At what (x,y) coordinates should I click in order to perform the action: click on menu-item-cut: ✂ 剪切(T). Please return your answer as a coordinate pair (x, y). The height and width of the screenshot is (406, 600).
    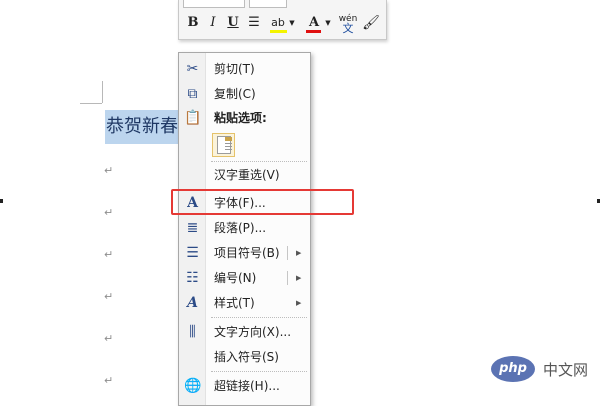
    Looking at the image, I should click on (244, 69).